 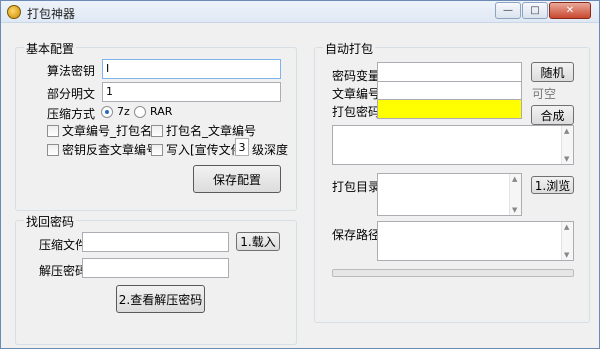 I want to click on app-icon, so click(x=14, y=12).